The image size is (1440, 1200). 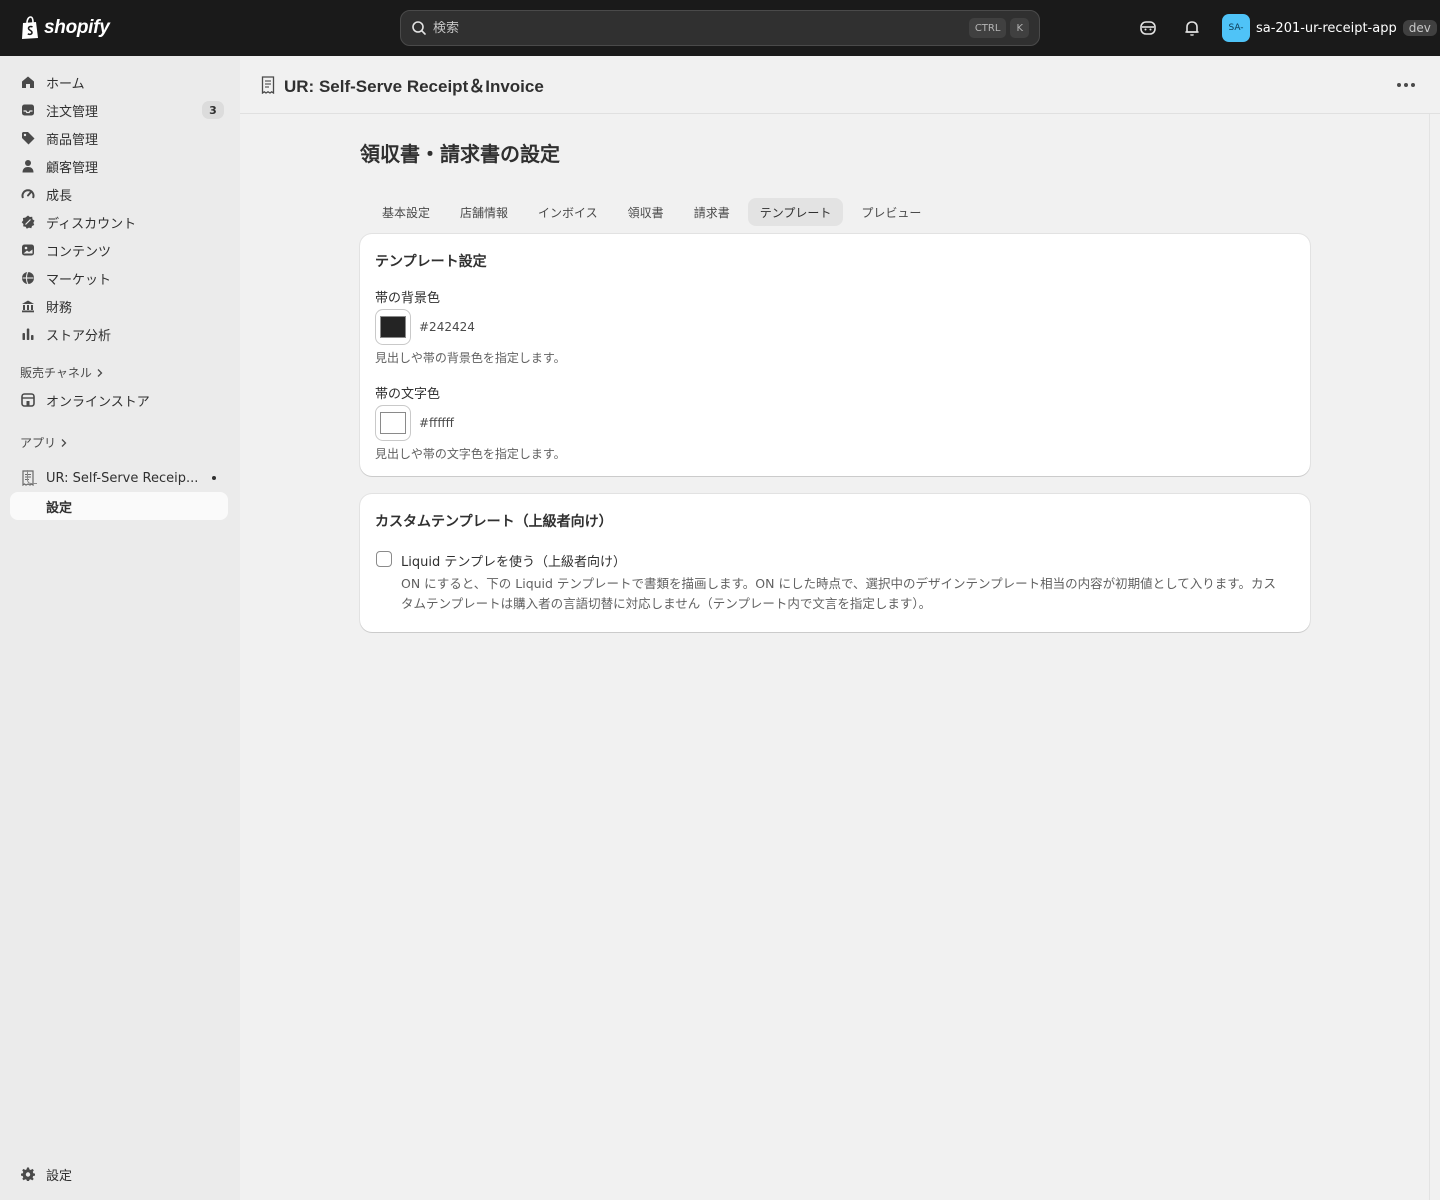 I want to click on gauge-icon, so click(x=28, y=194).